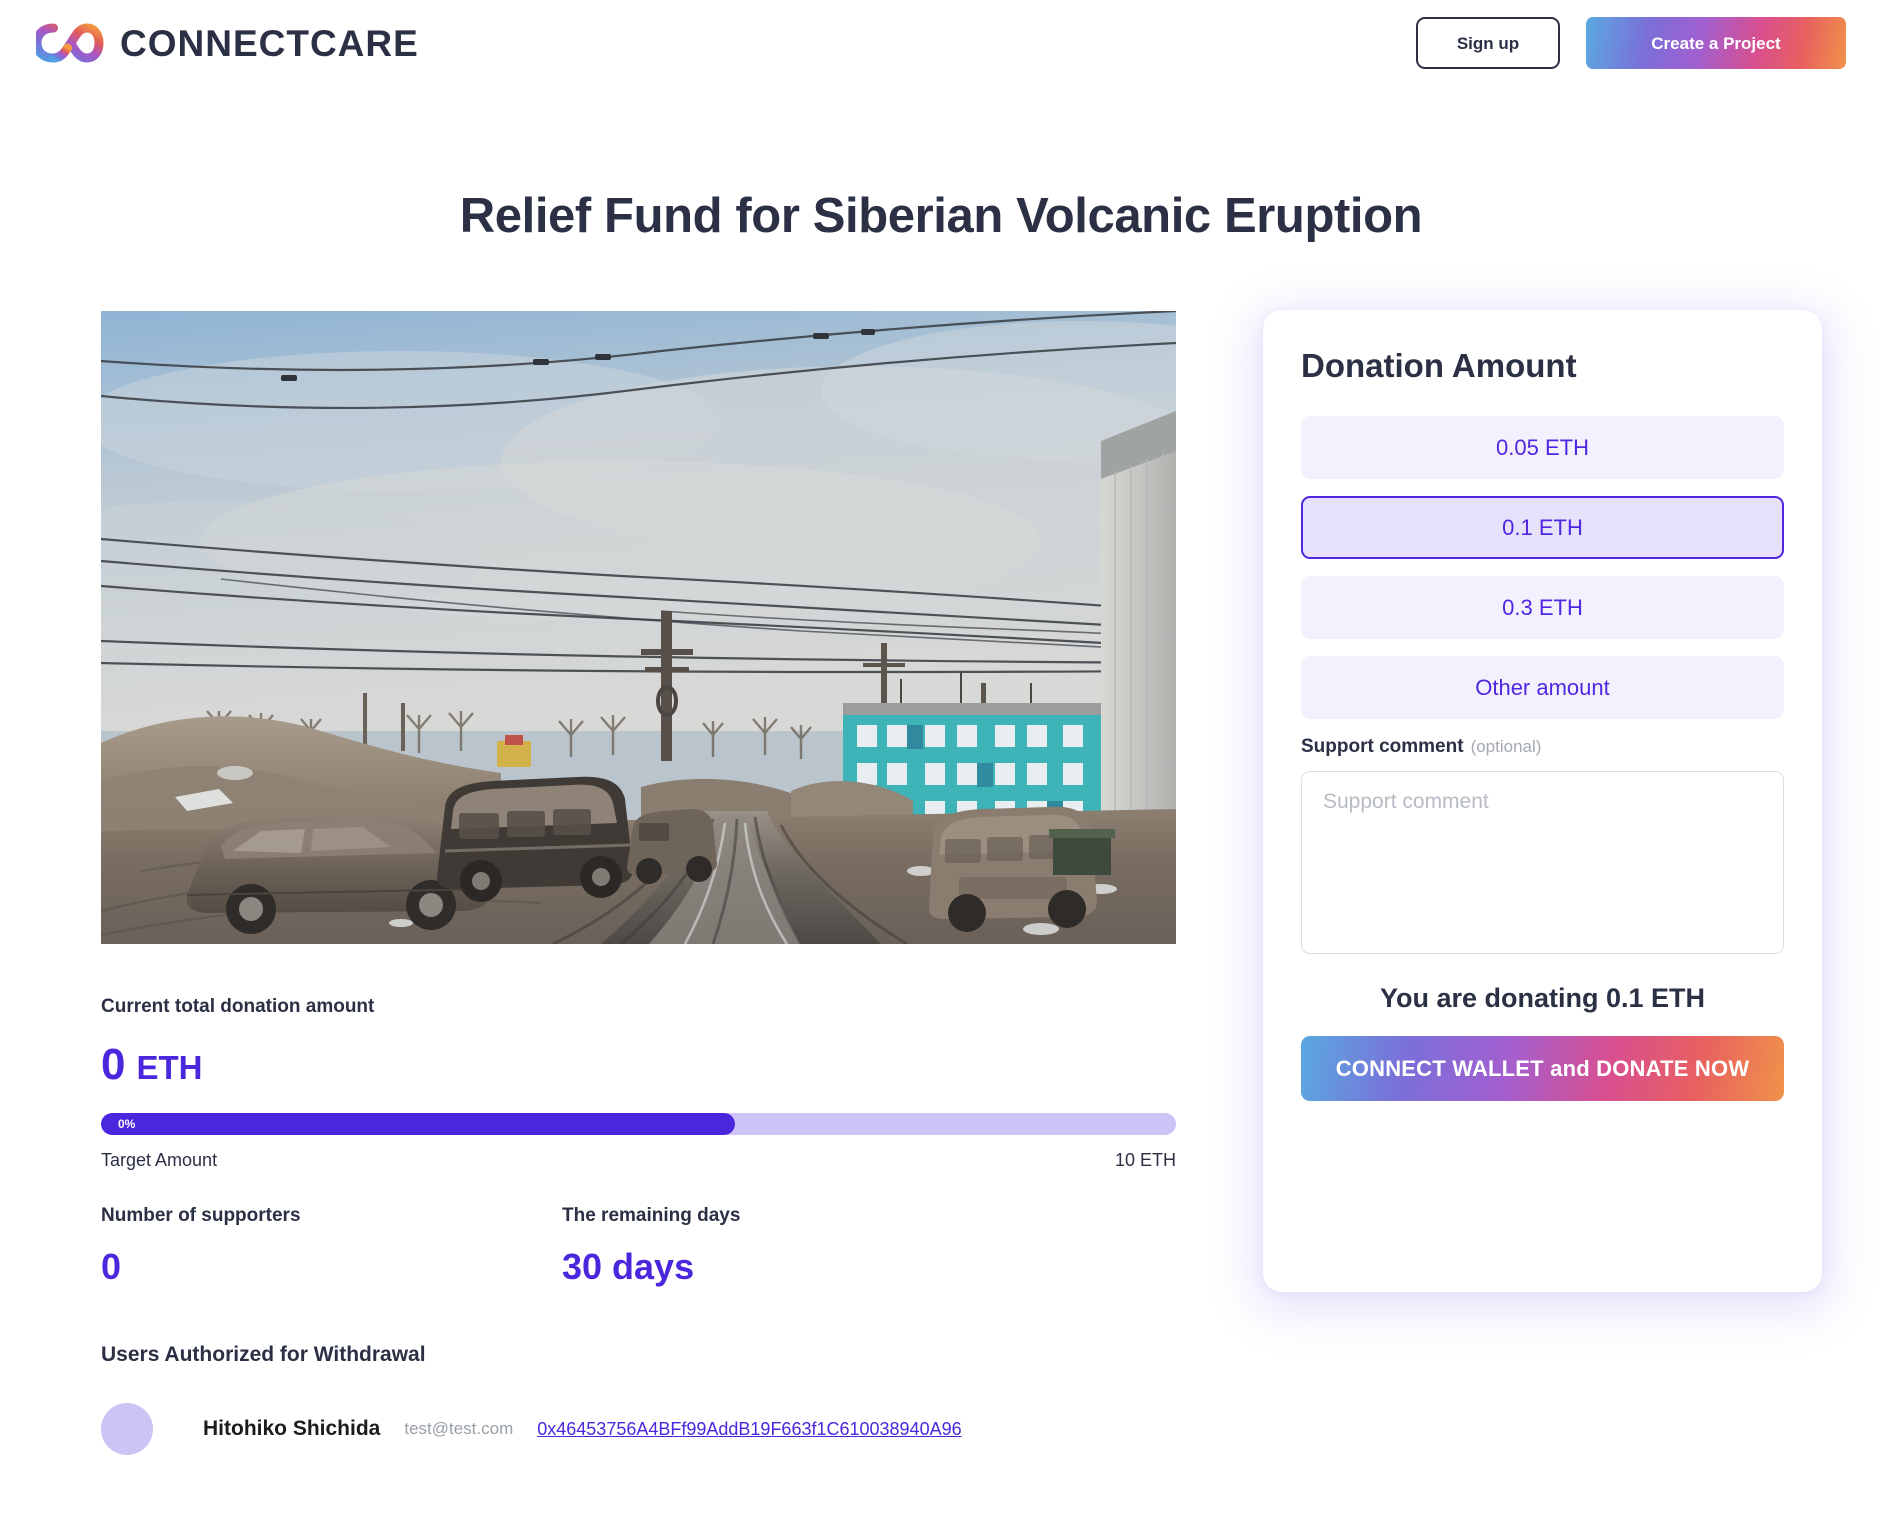  Describe the element at coordinates (1542, 527) in the screenshot. I see `donation-option-0-1: 0.1 ETH` at that location.